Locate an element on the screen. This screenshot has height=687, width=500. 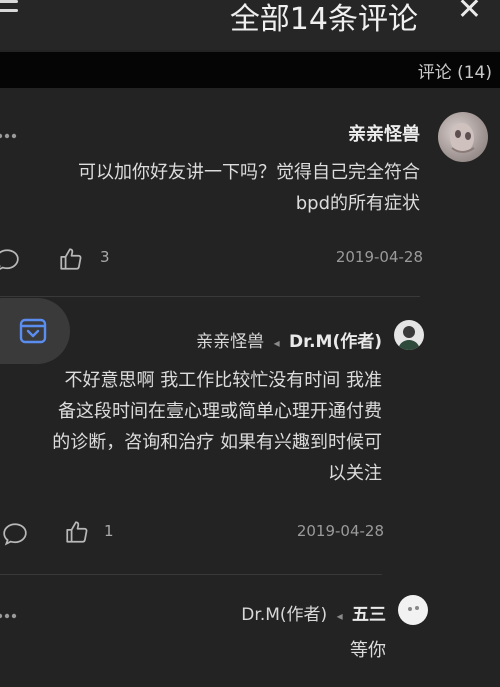
page-title: 全部14条评论 is located at coordinates (323, 19).